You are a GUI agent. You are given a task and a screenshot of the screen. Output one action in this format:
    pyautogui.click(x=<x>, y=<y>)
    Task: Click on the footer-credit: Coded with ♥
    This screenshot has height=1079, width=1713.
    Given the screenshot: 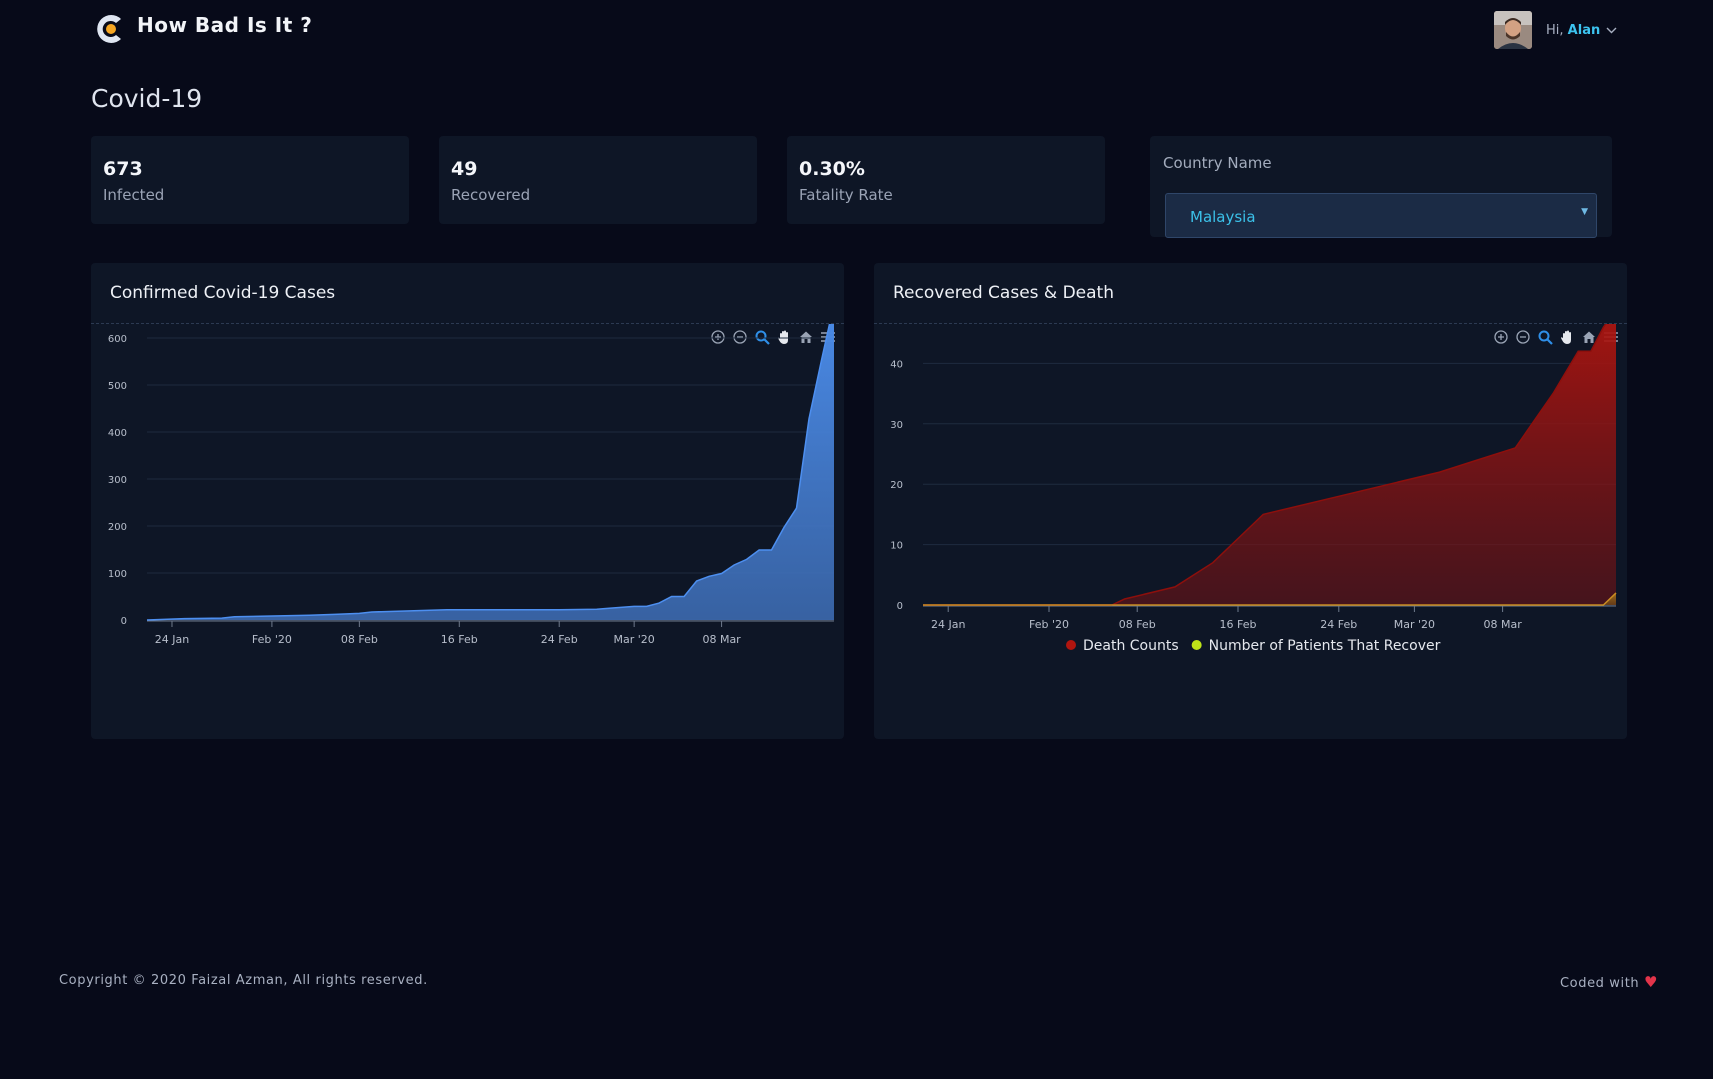 What is the action you would take?
    pyautogui.click(x=1609, y=982)
    